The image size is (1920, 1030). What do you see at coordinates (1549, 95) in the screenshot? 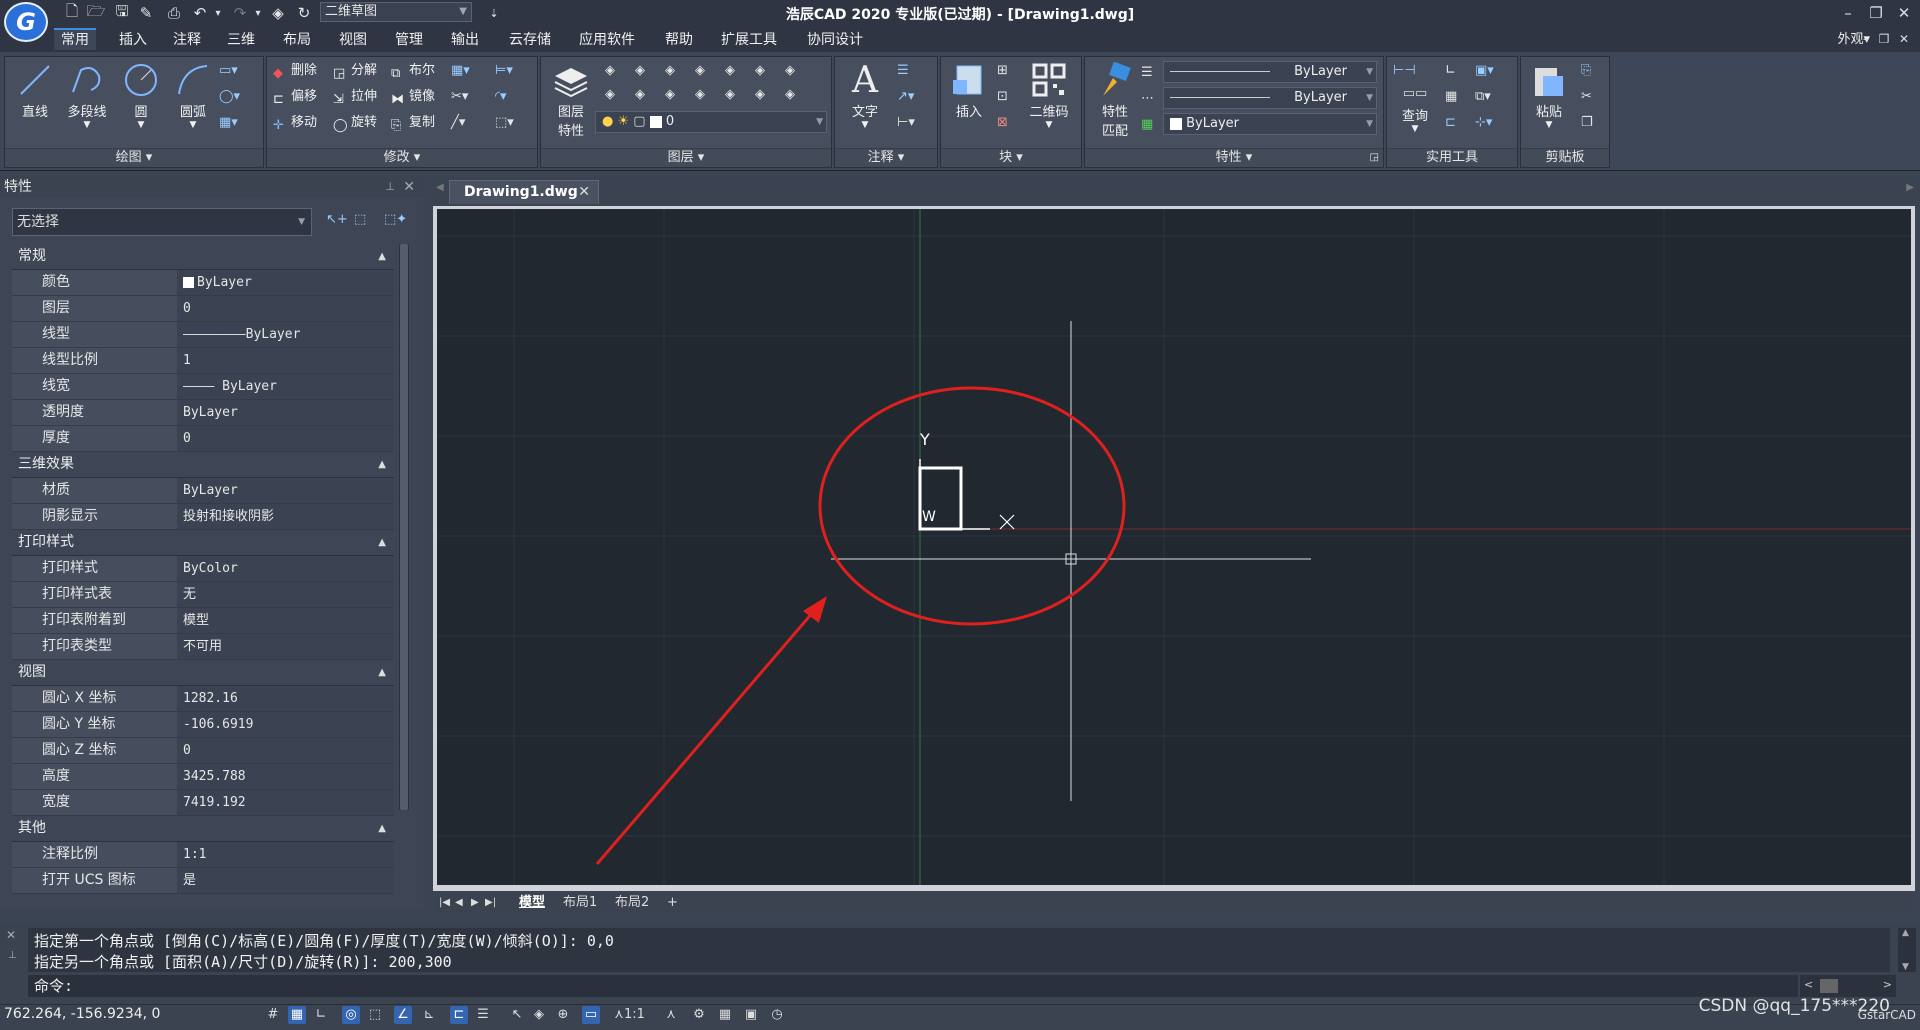
I see `paste-button: 粘贴 ▼` at bounding box center [1549, 95].